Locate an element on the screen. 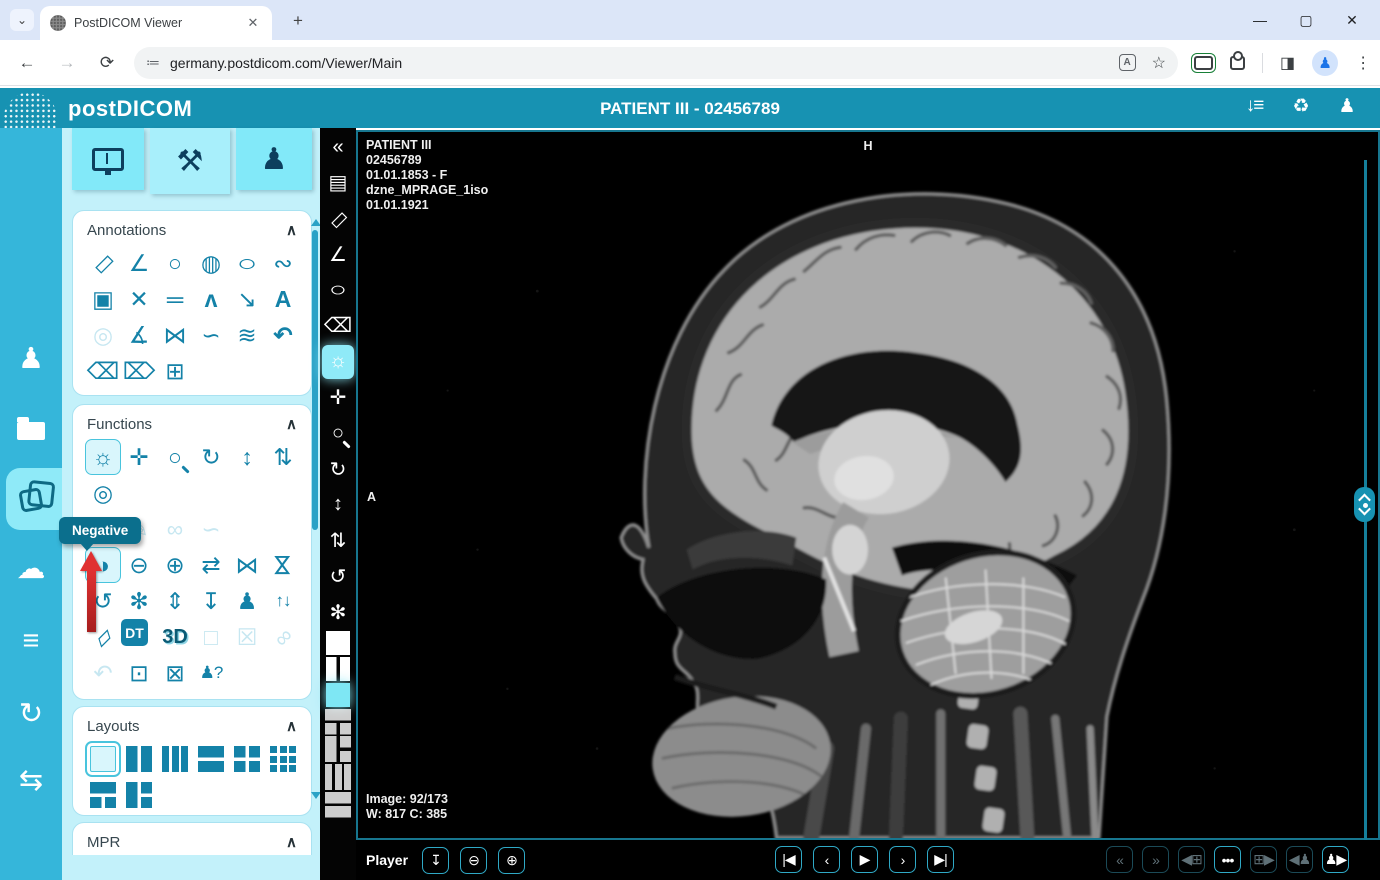  tab-viewer-monitor is located at coordinates (108, 159).